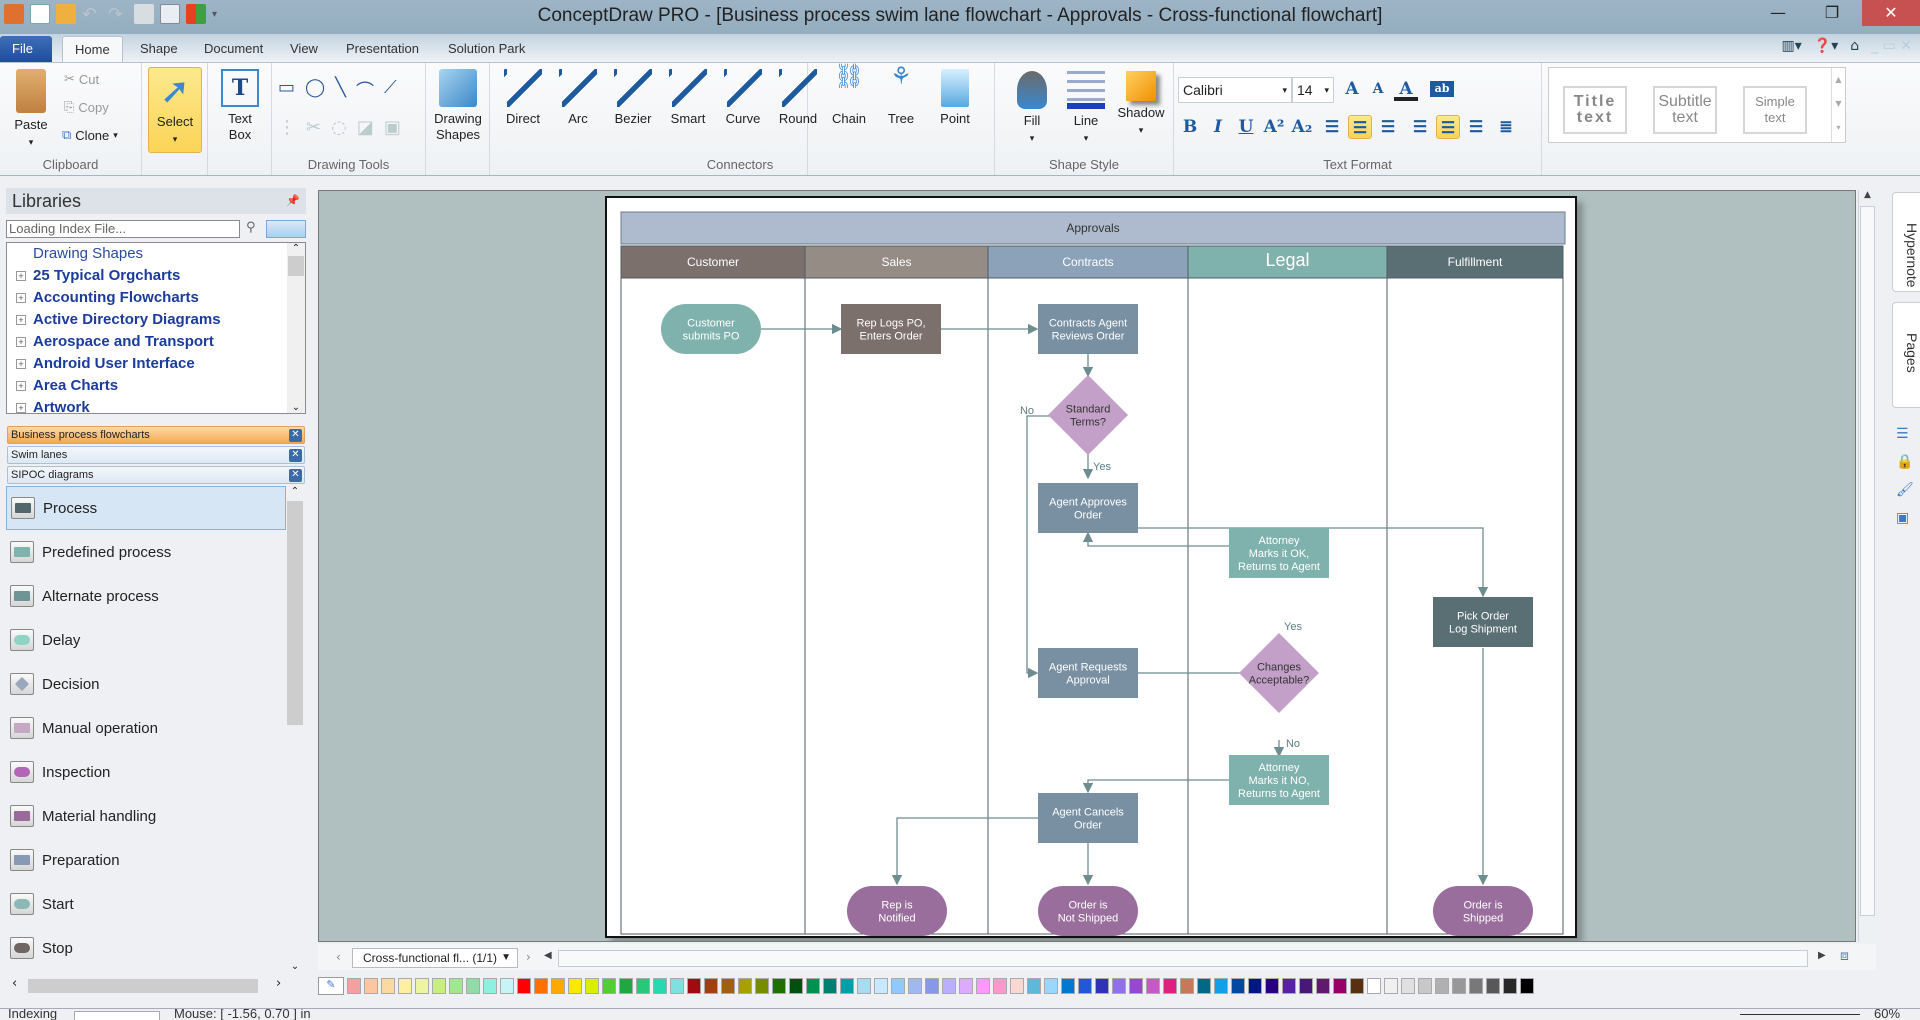  What do you see at coordinates (156, 276) in the screenshot?
I see `tree-item: +25 Typical Orgcharts` at bounding box center [156, 276].